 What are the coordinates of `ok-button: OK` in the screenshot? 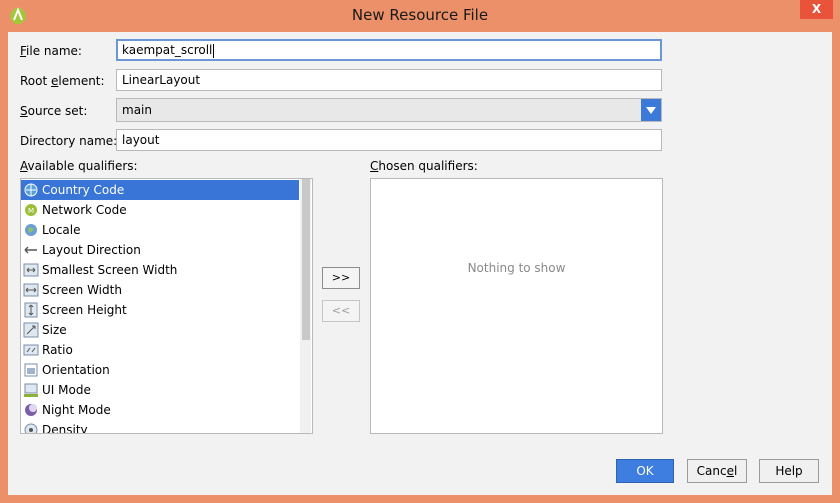 It's located at (645, 471).